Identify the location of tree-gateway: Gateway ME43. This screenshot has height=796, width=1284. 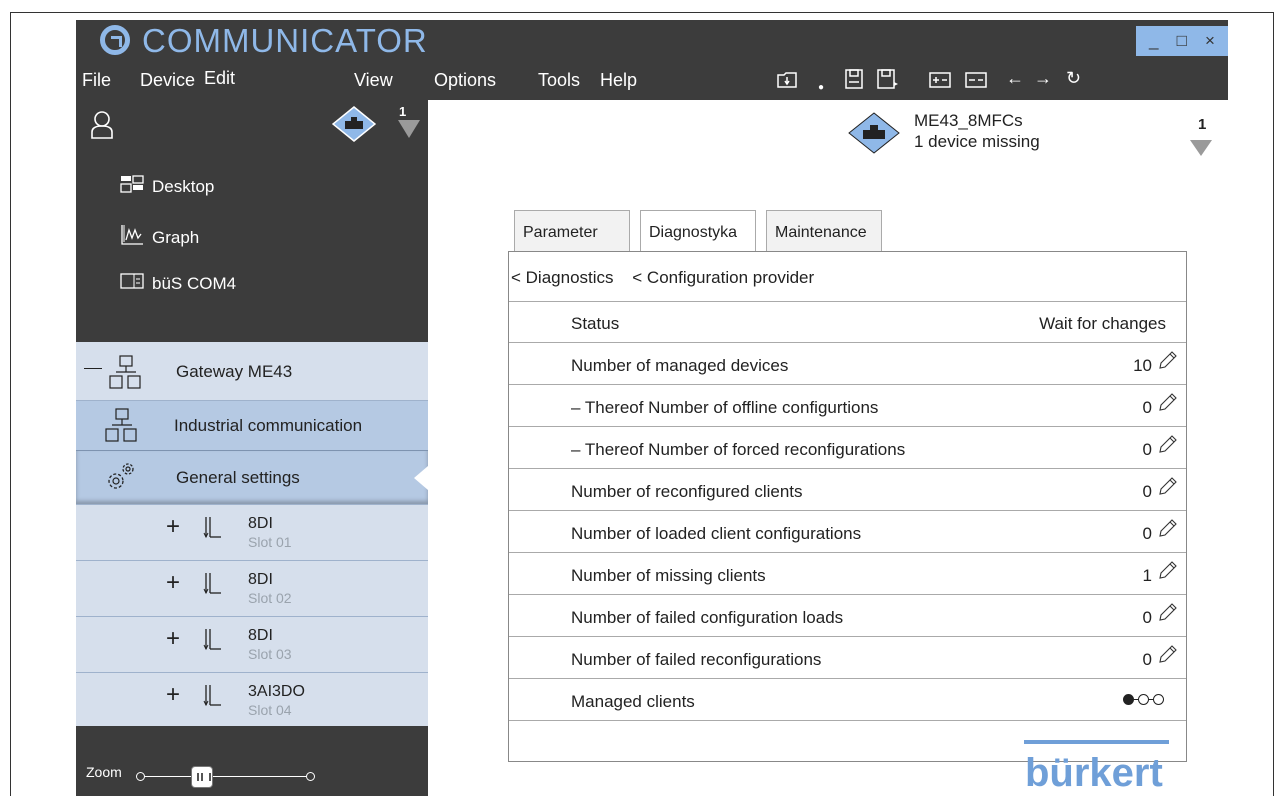
(252, 371).